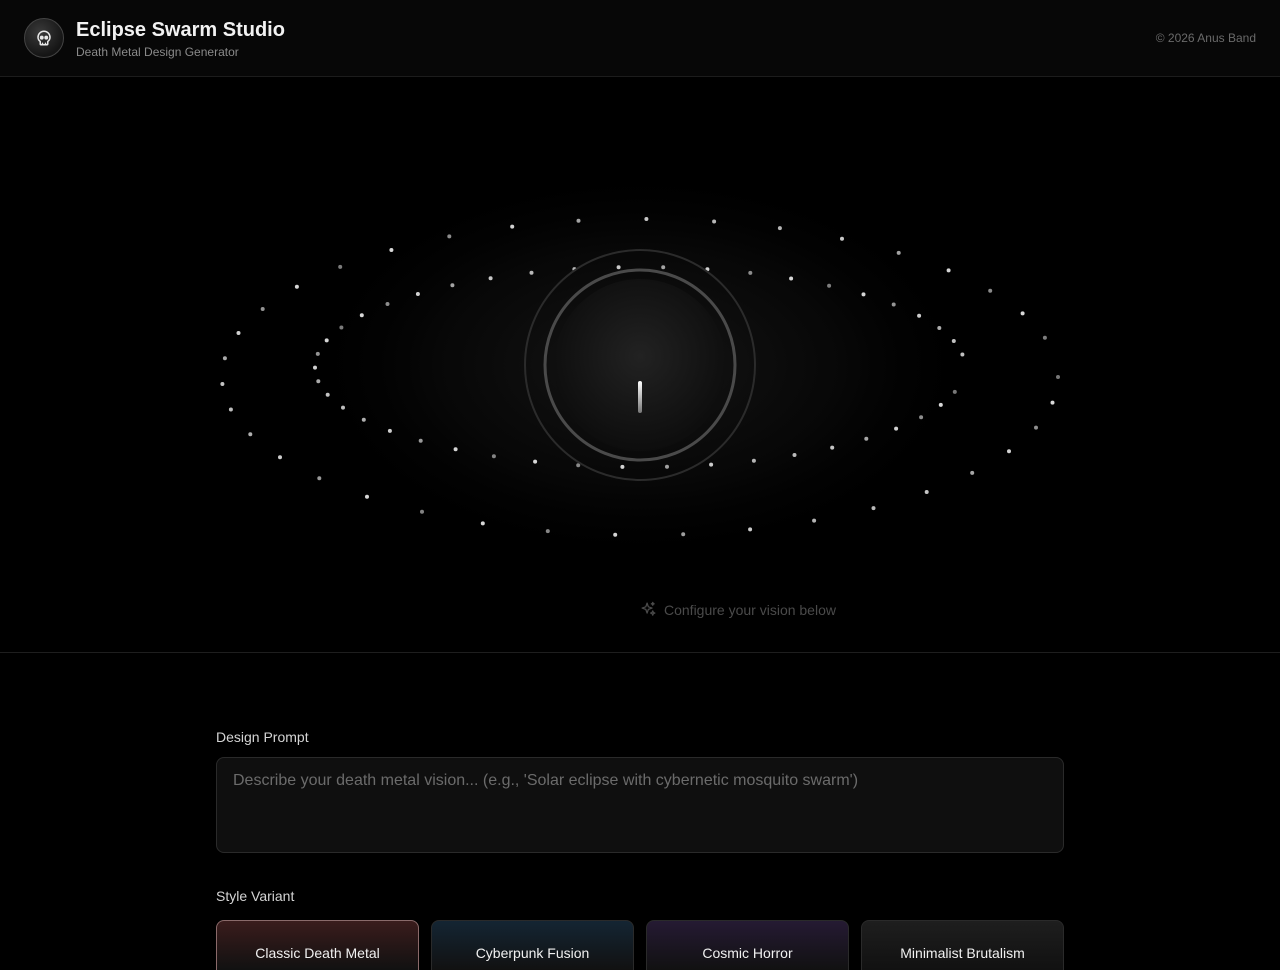  What do you see at coordinates (180, 30) in the screenshot?
I see `app-title: Eclipse Swarm Studio` at bounding box center [180, 30].